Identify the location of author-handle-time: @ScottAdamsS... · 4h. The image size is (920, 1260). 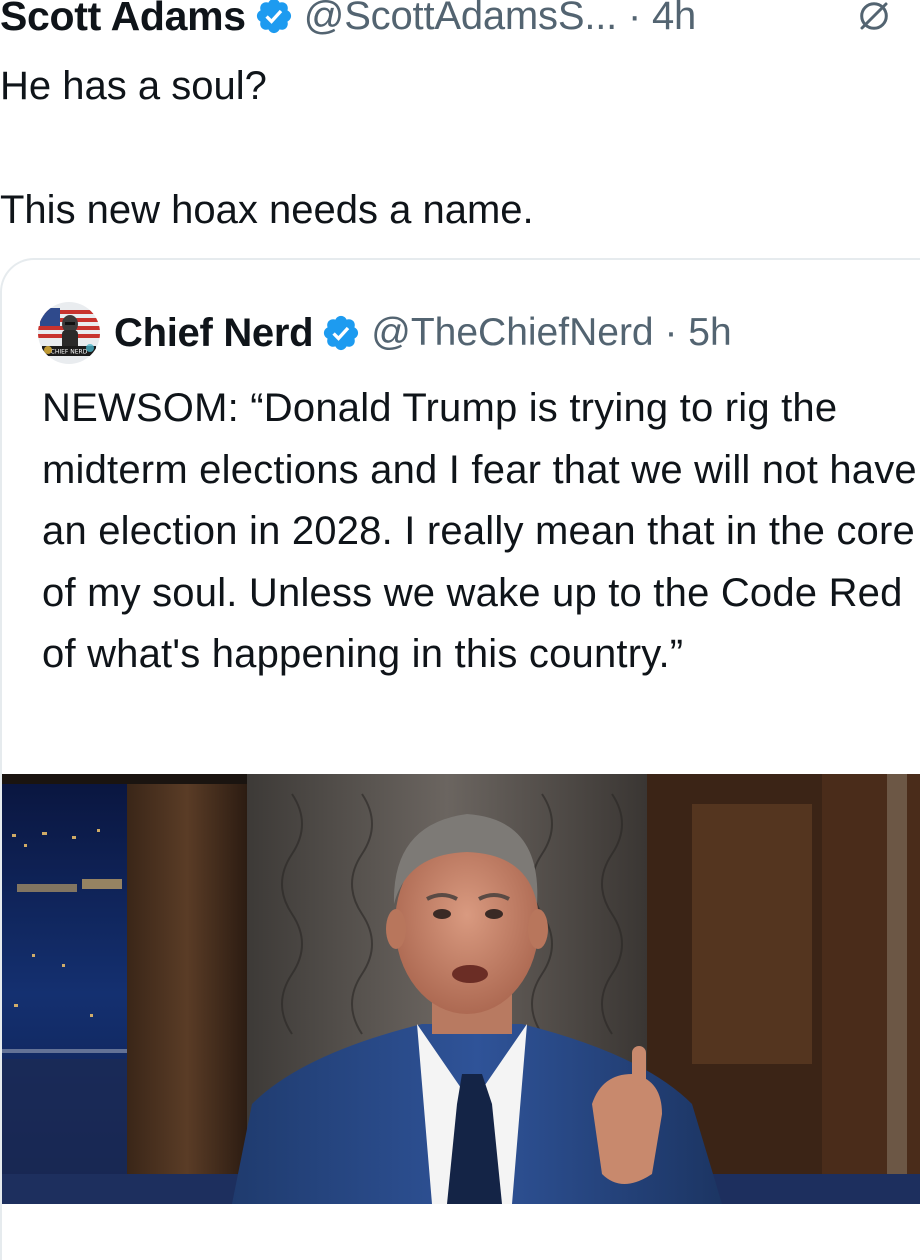
(500, 19).